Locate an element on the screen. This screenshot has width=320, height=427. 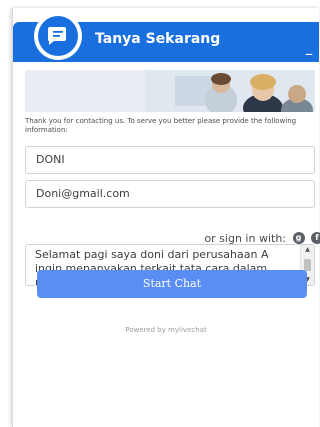
header-title: Tanya Sekarang is located at coordinates (158, 39).